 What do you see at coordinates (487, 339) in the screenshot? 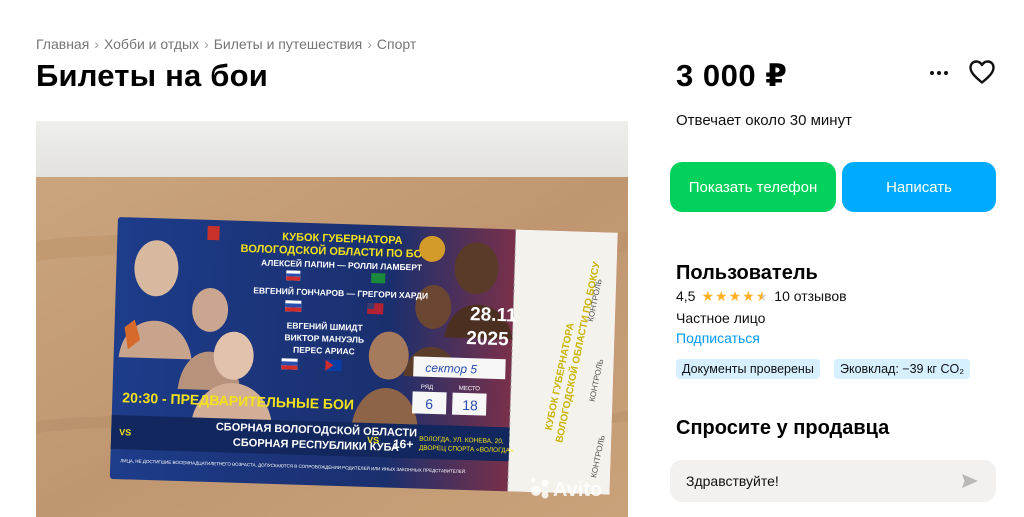
I see `ticket-year: 2025` at bounding box center [487, 339].